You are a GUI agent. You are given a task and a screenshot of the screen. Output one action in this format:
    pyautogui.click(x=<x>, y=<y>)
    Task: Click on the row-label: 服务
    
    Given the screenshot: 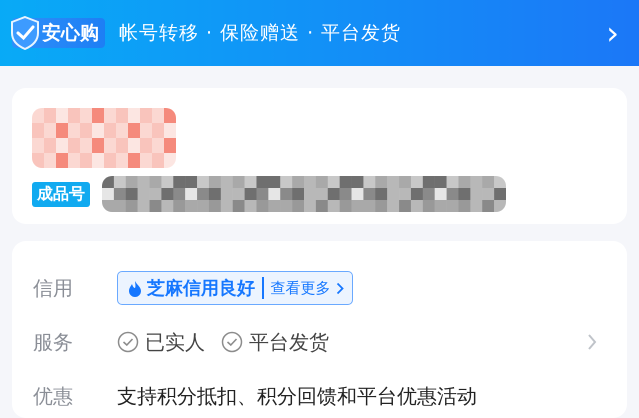 What is the action you would take?
    pyautogui.click(x=53, y=342)
    